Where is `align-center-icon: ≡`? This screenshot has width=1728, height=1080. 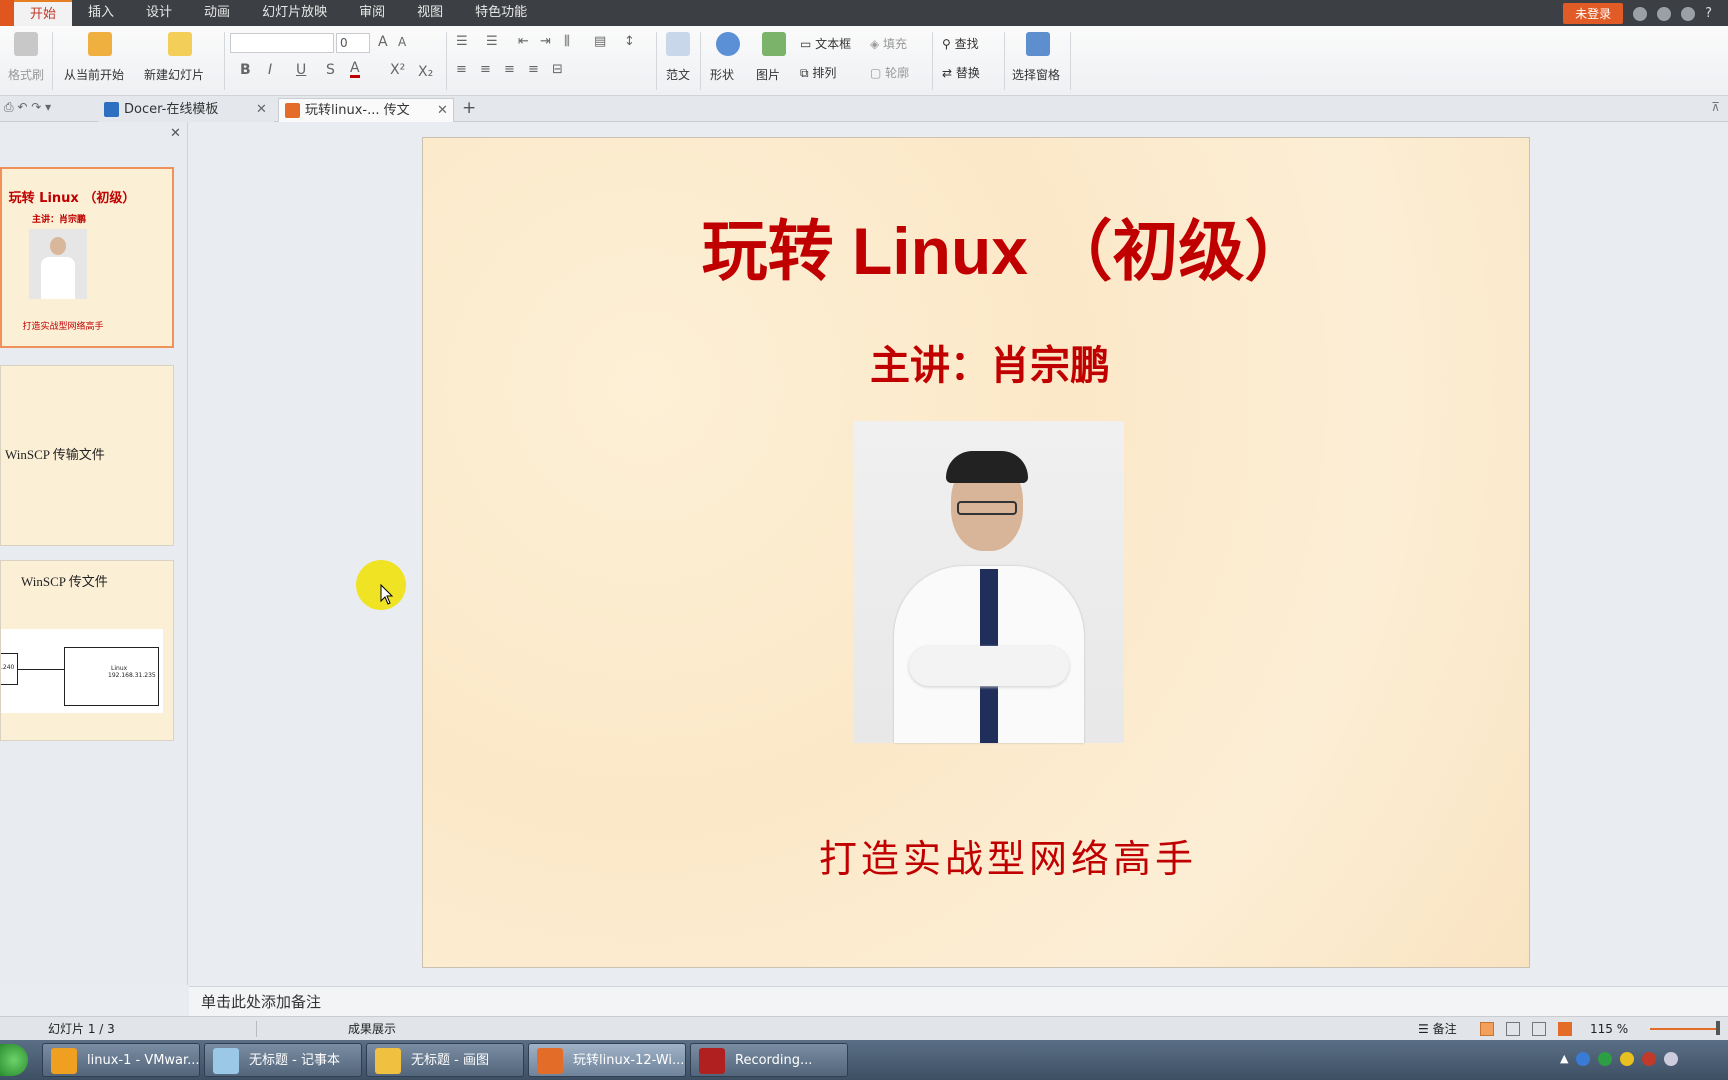
align-center-icon: ≡ is located at coordinates (485, 69).